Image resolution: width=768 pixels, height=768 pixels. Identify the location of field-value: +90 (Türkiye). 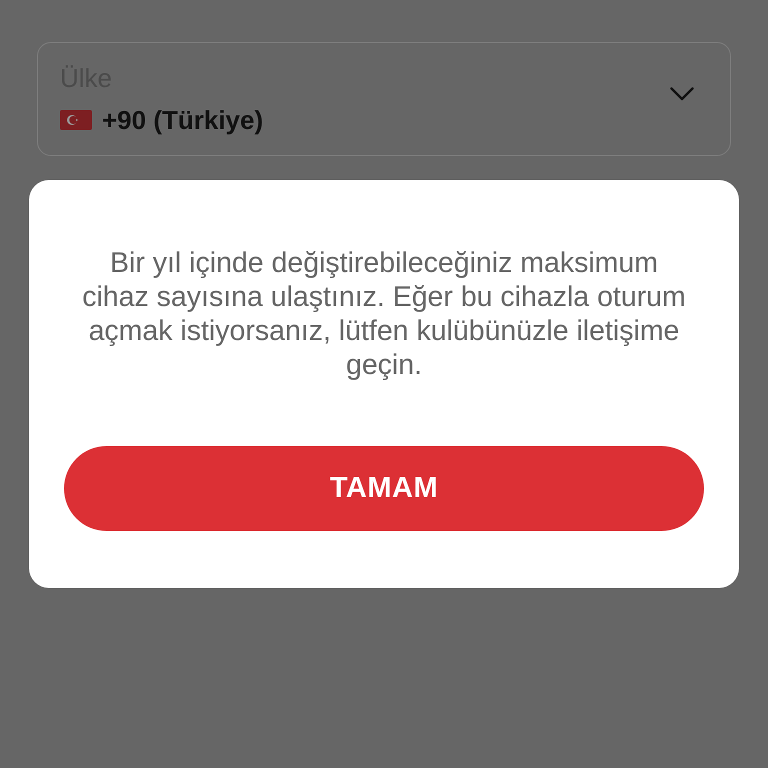
(183, 120).